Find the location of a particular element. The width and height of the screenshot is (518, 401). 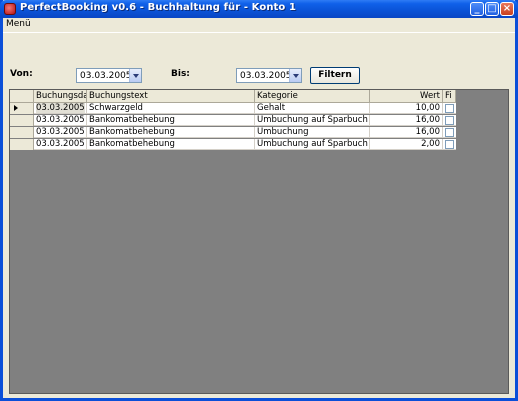

bis-label: Bis: is located at coordinates (180, 74).